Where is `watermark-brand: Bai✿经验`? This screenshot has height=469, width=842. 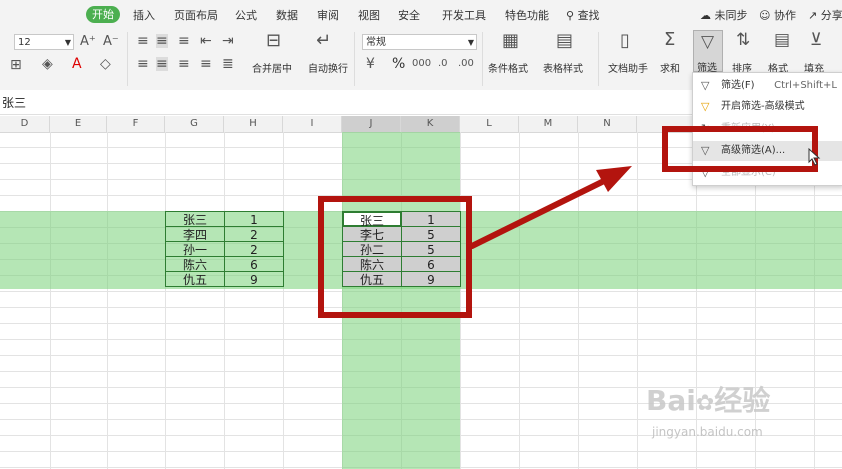
watermark-brand: Bai✿经验 is located at coordinates (708, 400).